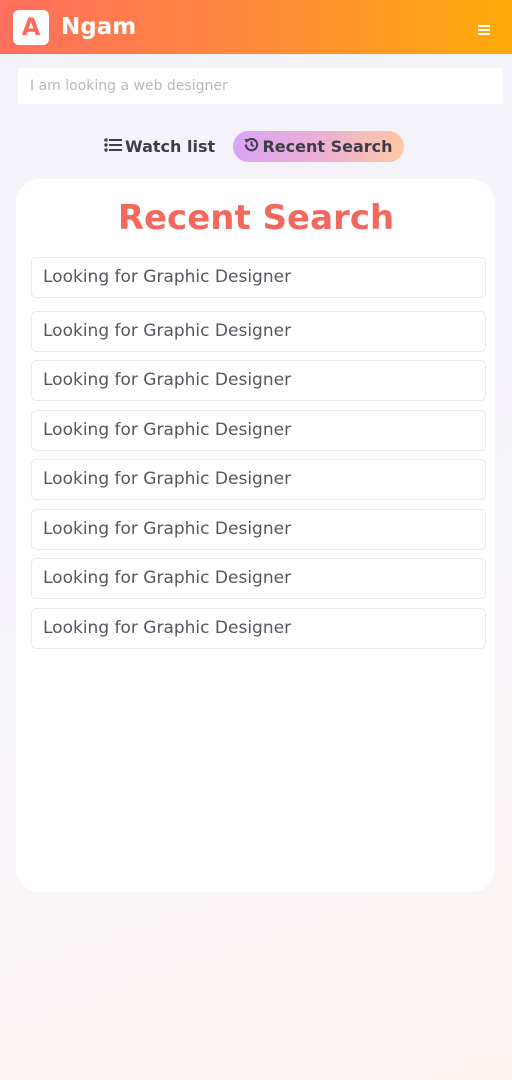  I want to click on search-input, so click(260, 86).